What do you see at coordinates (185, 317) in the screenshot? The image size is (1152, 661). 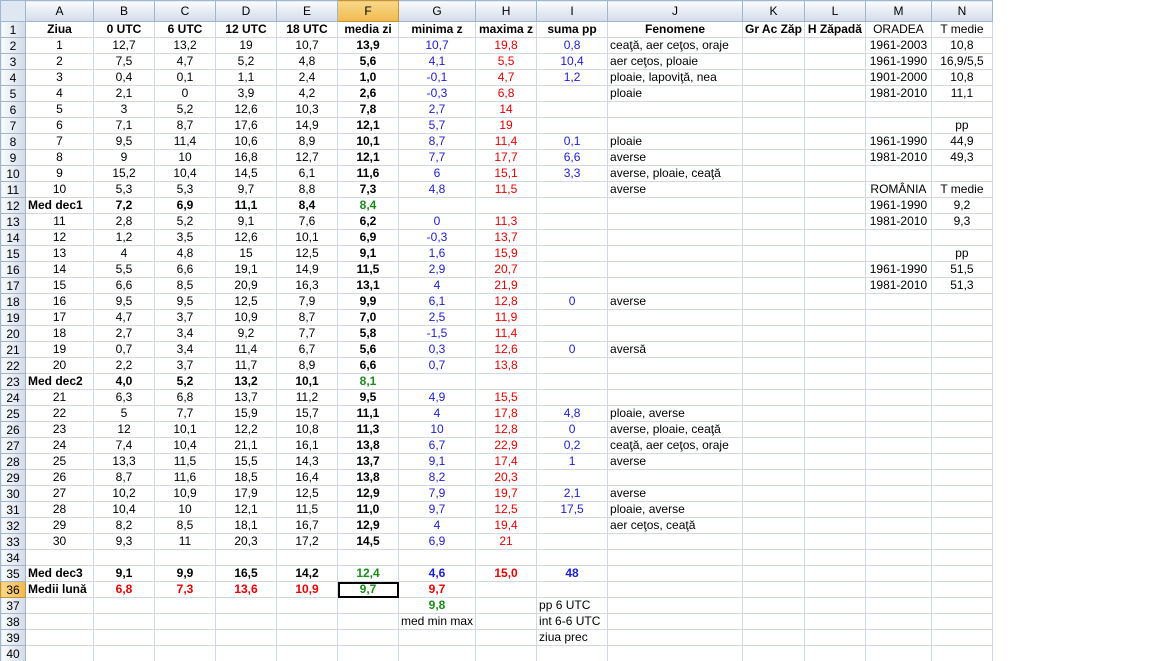 I see `cell-c19: 3,7` at bounding box center [185, 317].